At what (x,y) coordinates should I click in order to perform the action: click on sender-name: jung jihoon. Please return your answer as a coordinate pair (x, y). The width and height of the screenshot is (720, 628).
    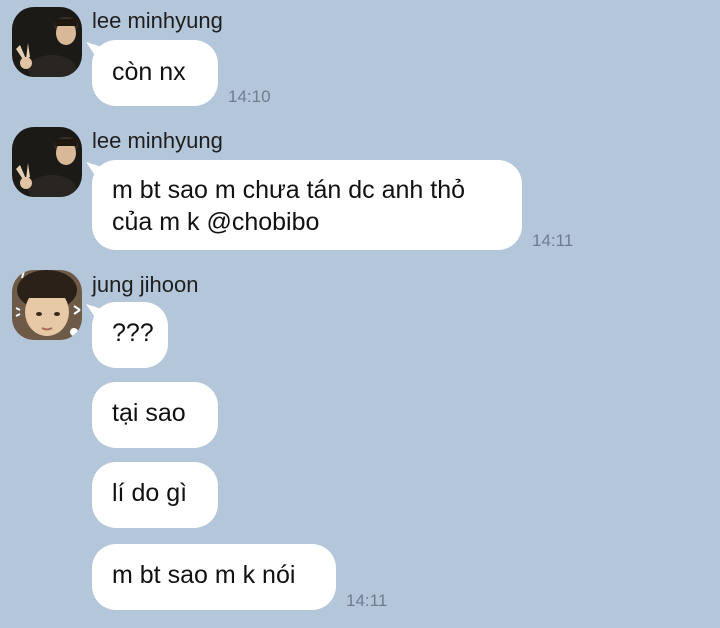
    Looking at the image, I should click on (145, 284).